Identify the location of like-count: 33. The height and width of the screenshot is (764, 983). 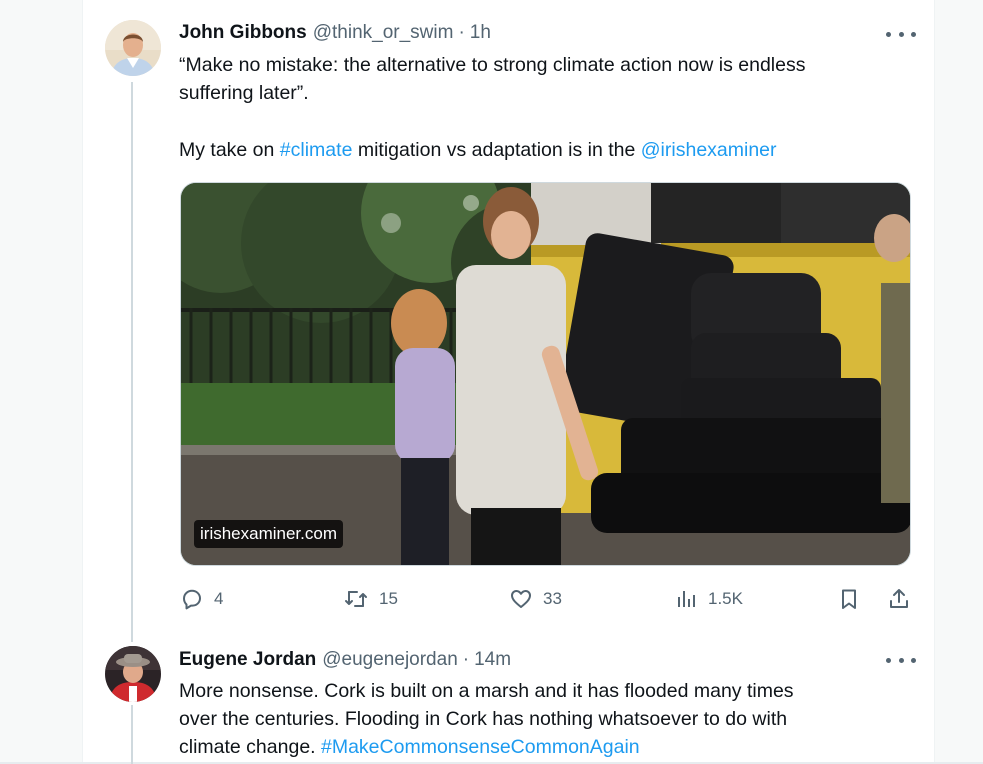
(552, 598).